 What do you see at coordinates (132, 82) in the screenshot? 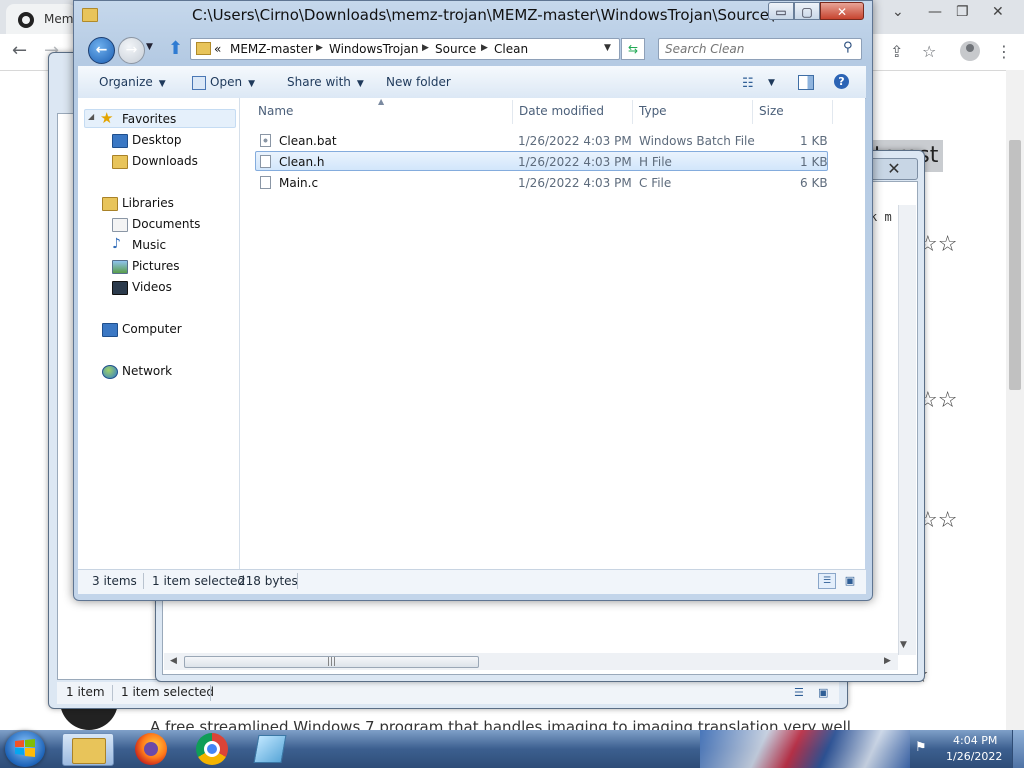
I see `organize-button: Organize ▼` at bounding box center [132, 82].